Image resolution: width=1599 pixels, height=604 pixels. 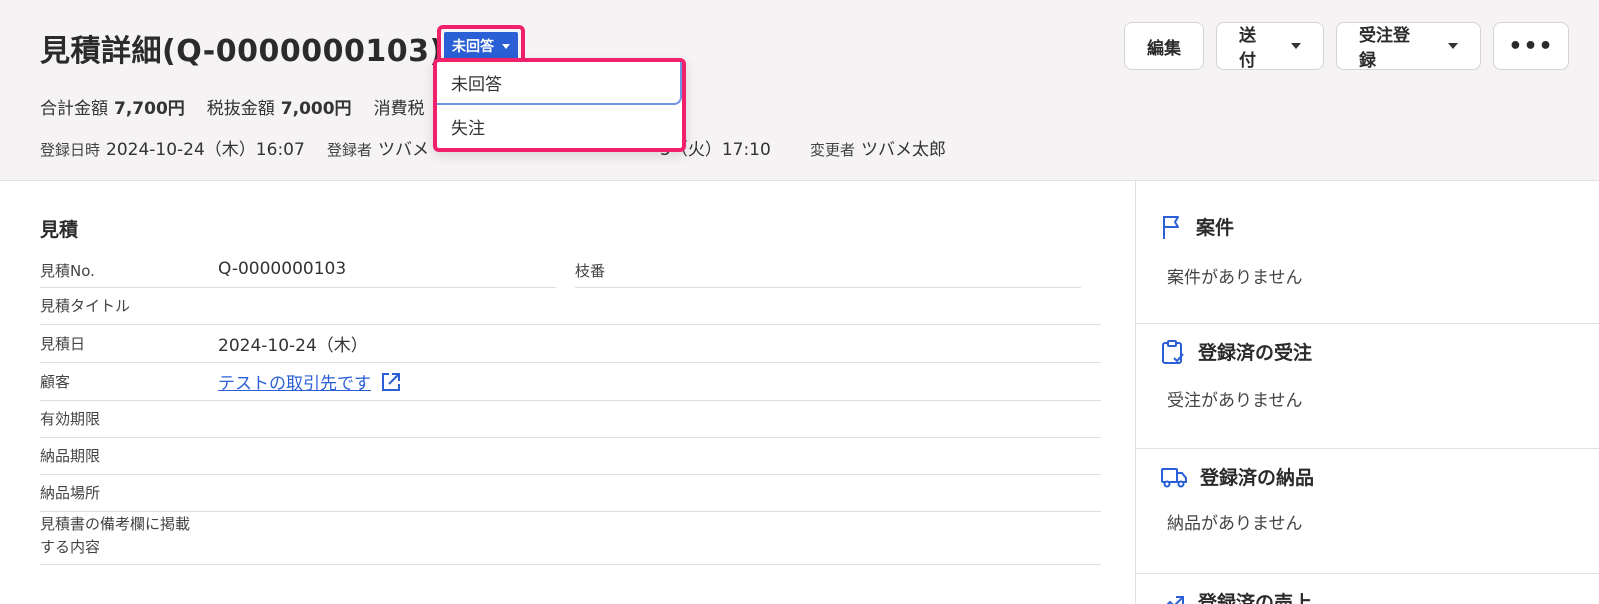 I want to click on field-label: 見積書の備考欄に掲載, so click(x=115, y=524).